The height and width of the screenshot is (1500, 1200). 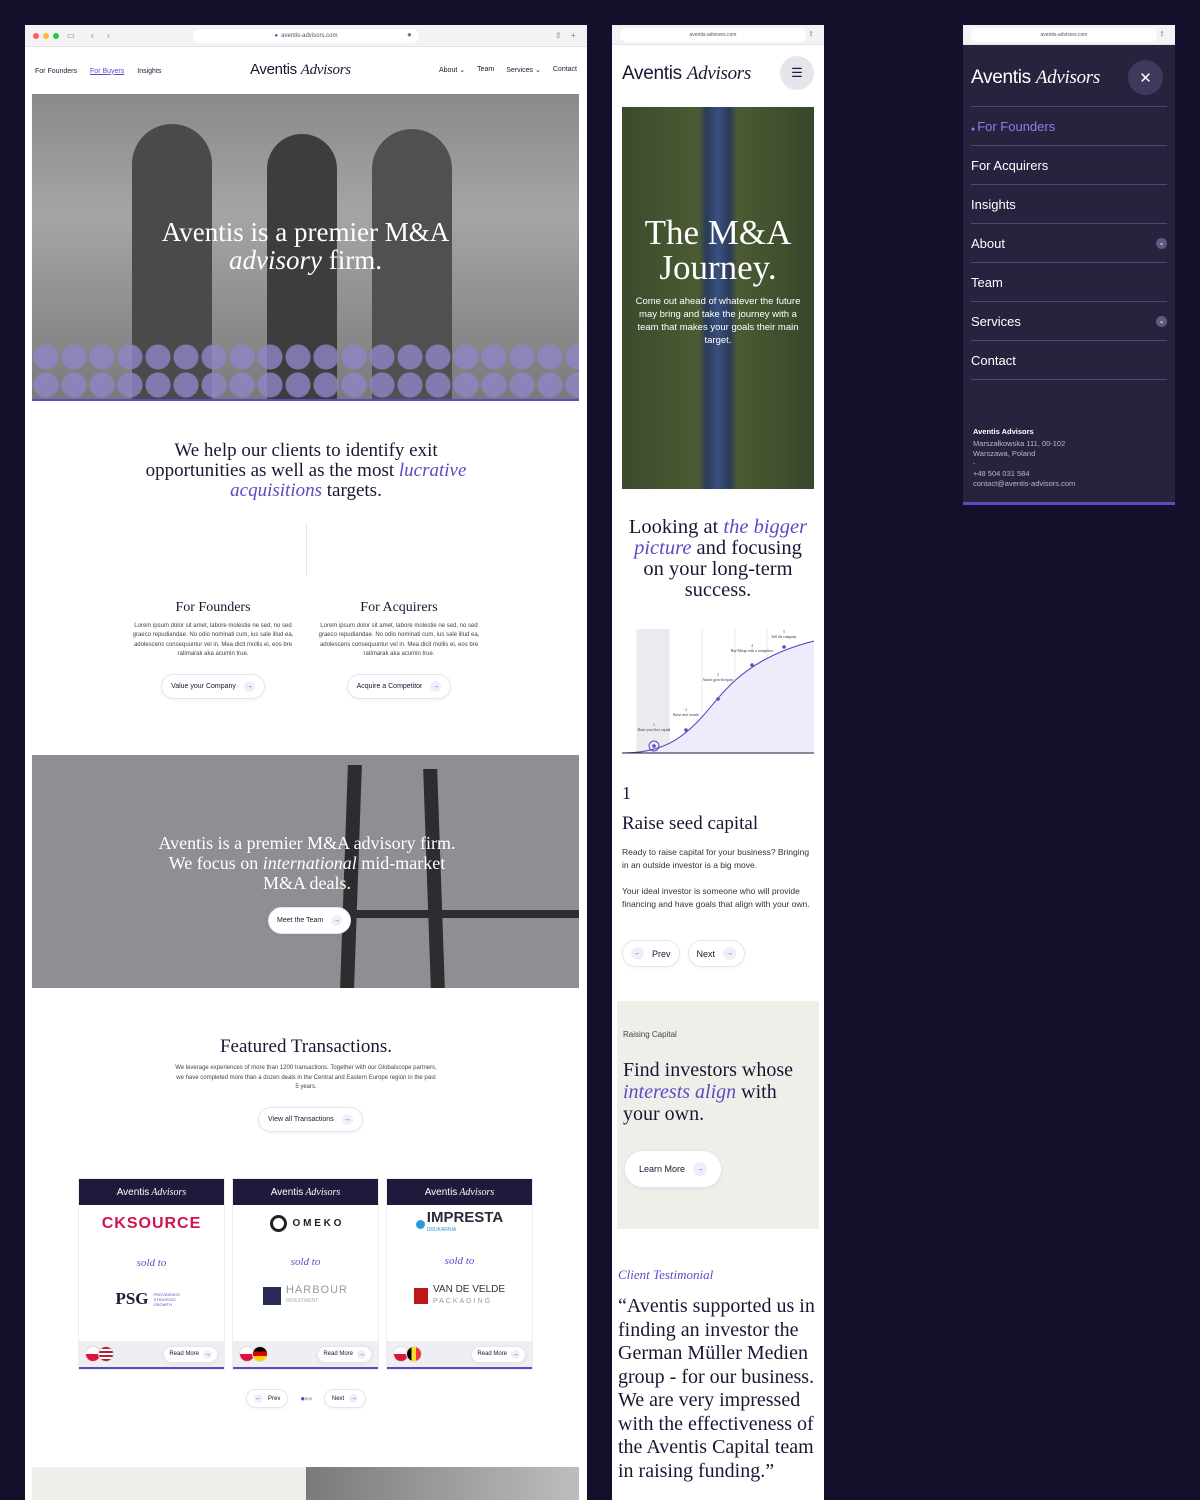 I want to click on card-logo: Aventis Advisors, so click(x=151, y=1192).